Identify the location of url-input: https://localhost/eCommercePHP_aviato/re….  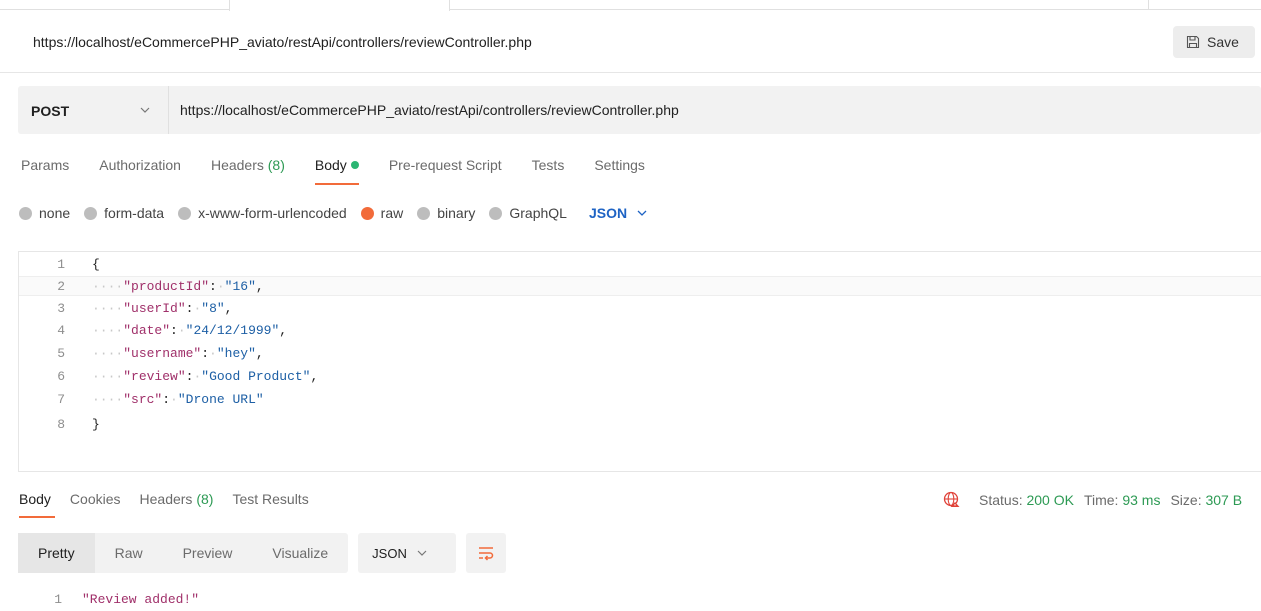
(429, 110).